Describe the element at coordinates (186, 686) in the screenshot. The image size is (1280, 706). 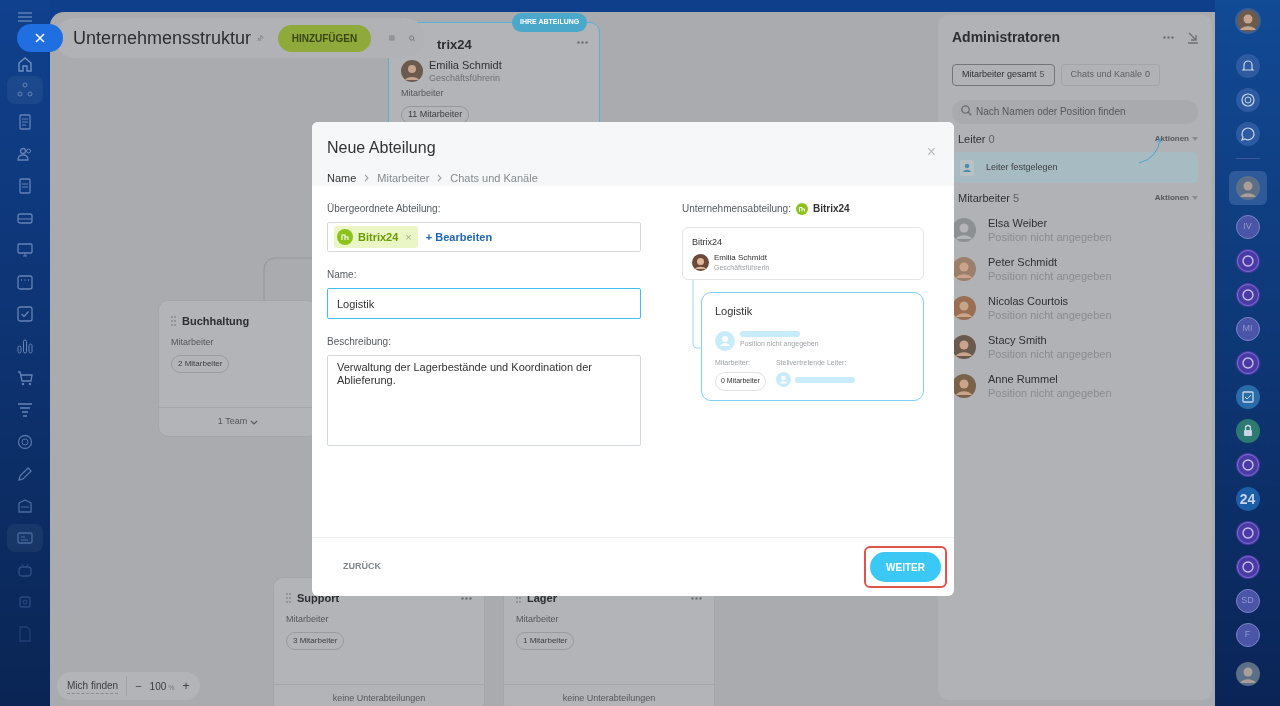
I see `zoom-in-button: +` at that location.